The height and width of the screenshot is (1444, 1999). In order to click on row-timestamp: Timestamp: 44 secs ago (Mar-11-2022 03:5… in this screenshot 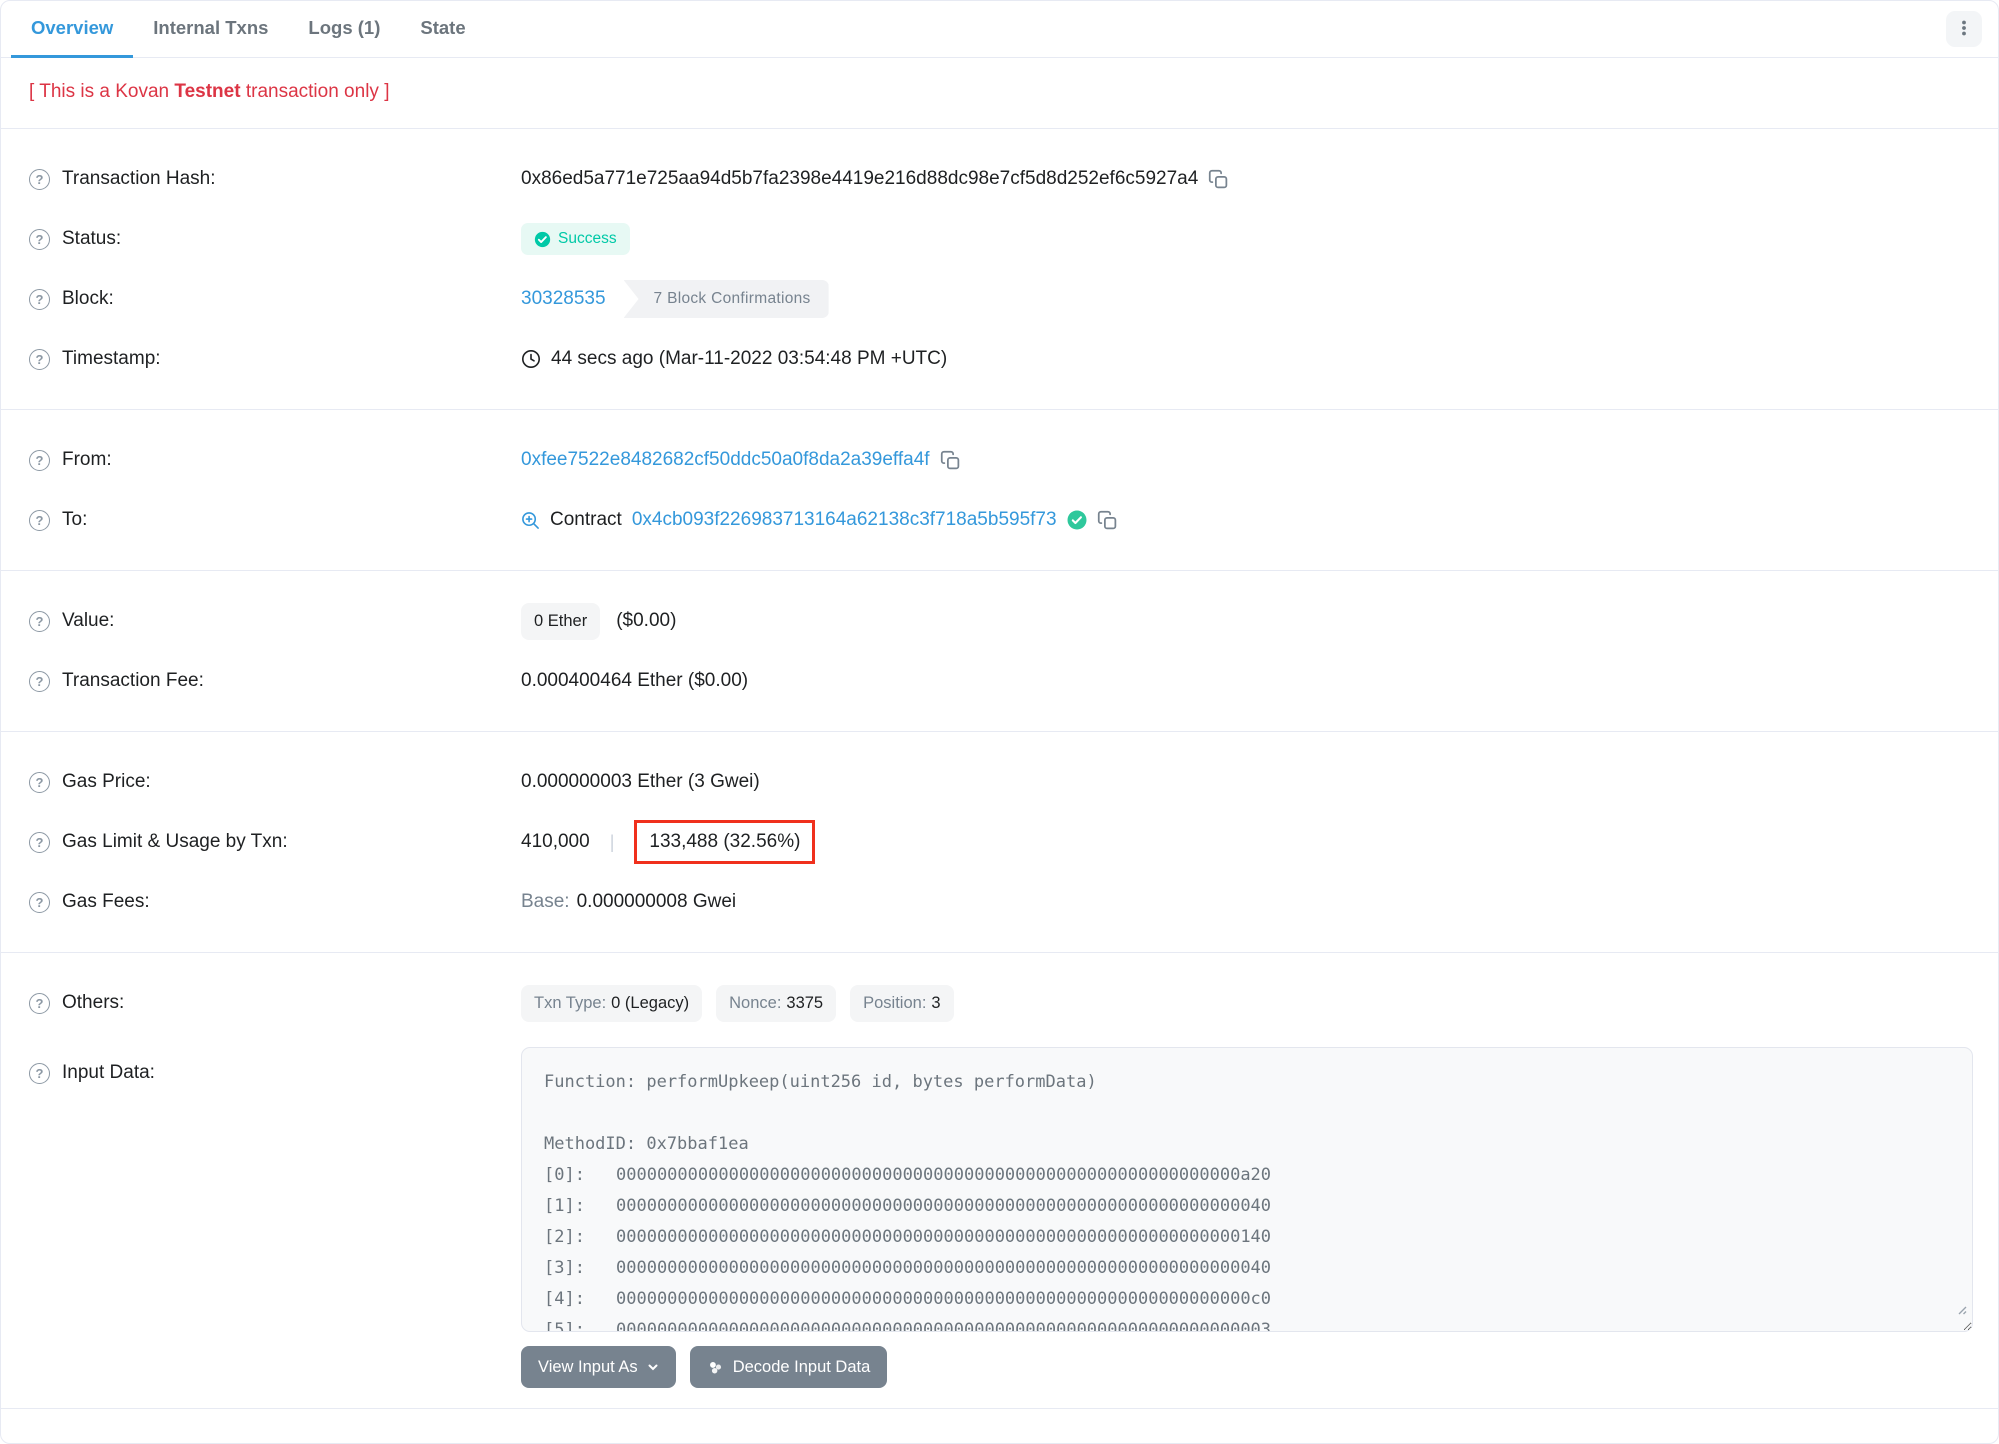, I will do `click(999, 359)`.